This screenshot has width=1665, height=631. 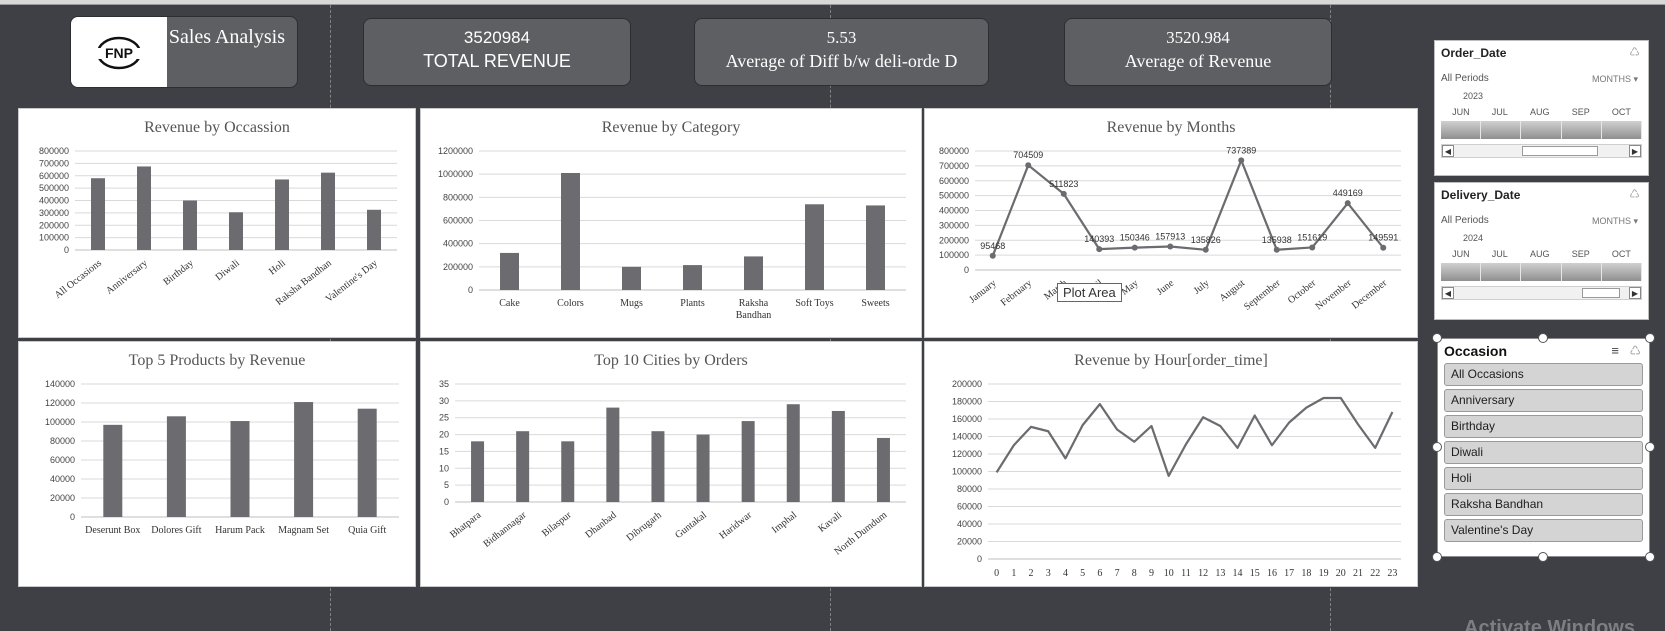 I want to click on month-label: SEP, so click(x=1580, y=112).